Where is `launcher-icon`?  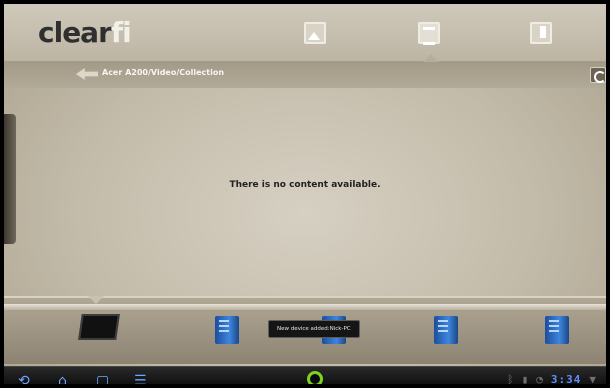
launcher-icon is located at coordinates (315, 377).